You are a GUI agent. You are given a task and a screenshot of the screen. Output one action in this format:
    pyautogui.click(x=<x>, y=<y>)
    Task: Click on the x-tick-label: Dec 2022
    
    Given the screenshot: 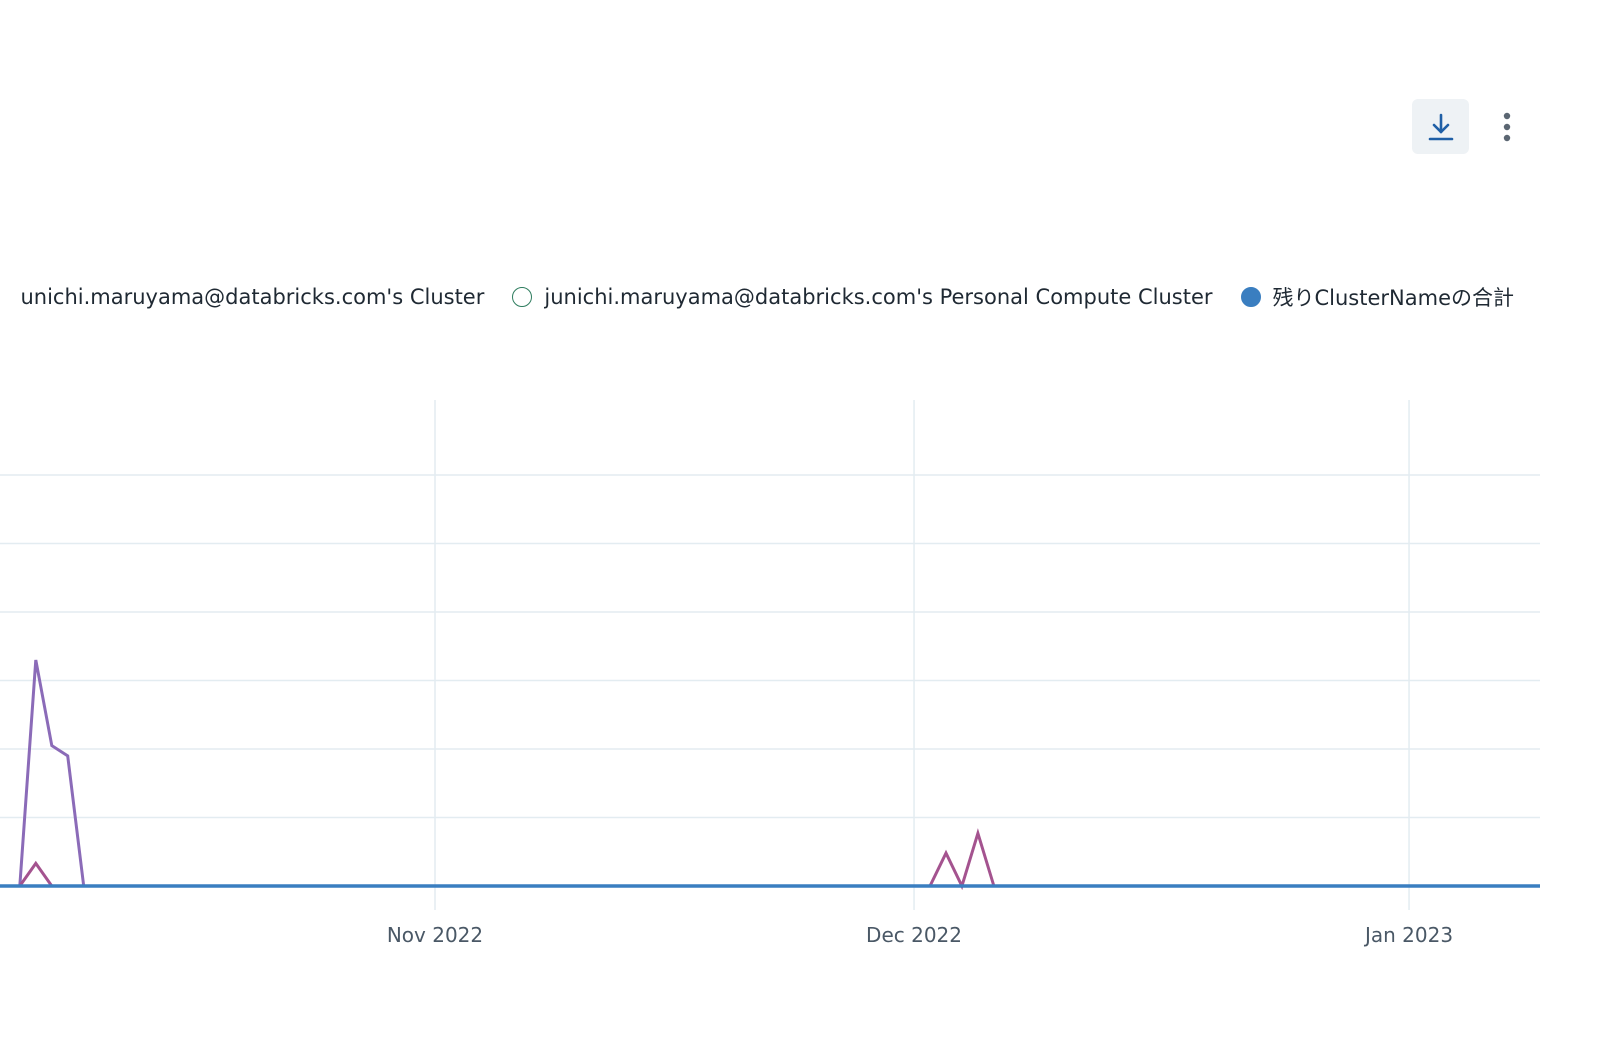 What is the action you would take?
    pyautogui.click(x=914, y=935)
    